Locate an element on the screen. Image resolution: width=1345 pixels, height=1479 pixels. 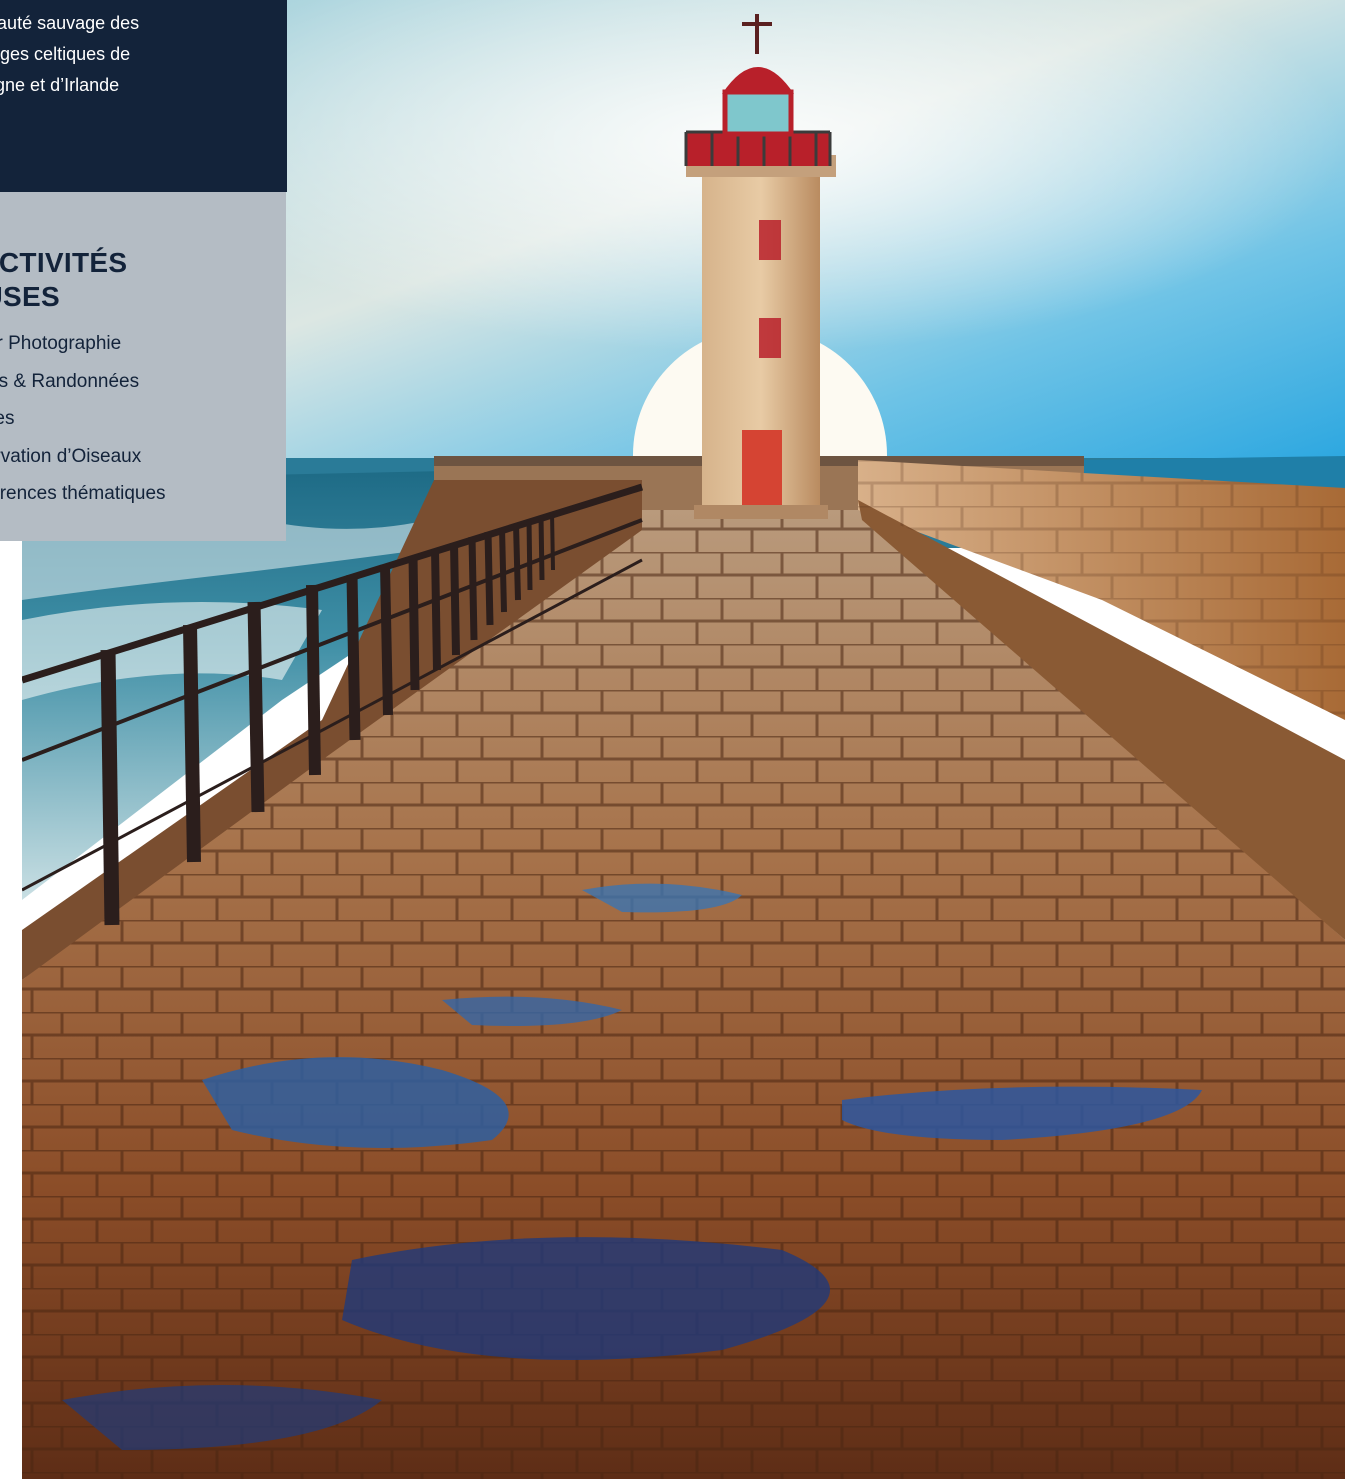
intro-line: Bretagne et d’Irlande is located at coordinates (60, 85).